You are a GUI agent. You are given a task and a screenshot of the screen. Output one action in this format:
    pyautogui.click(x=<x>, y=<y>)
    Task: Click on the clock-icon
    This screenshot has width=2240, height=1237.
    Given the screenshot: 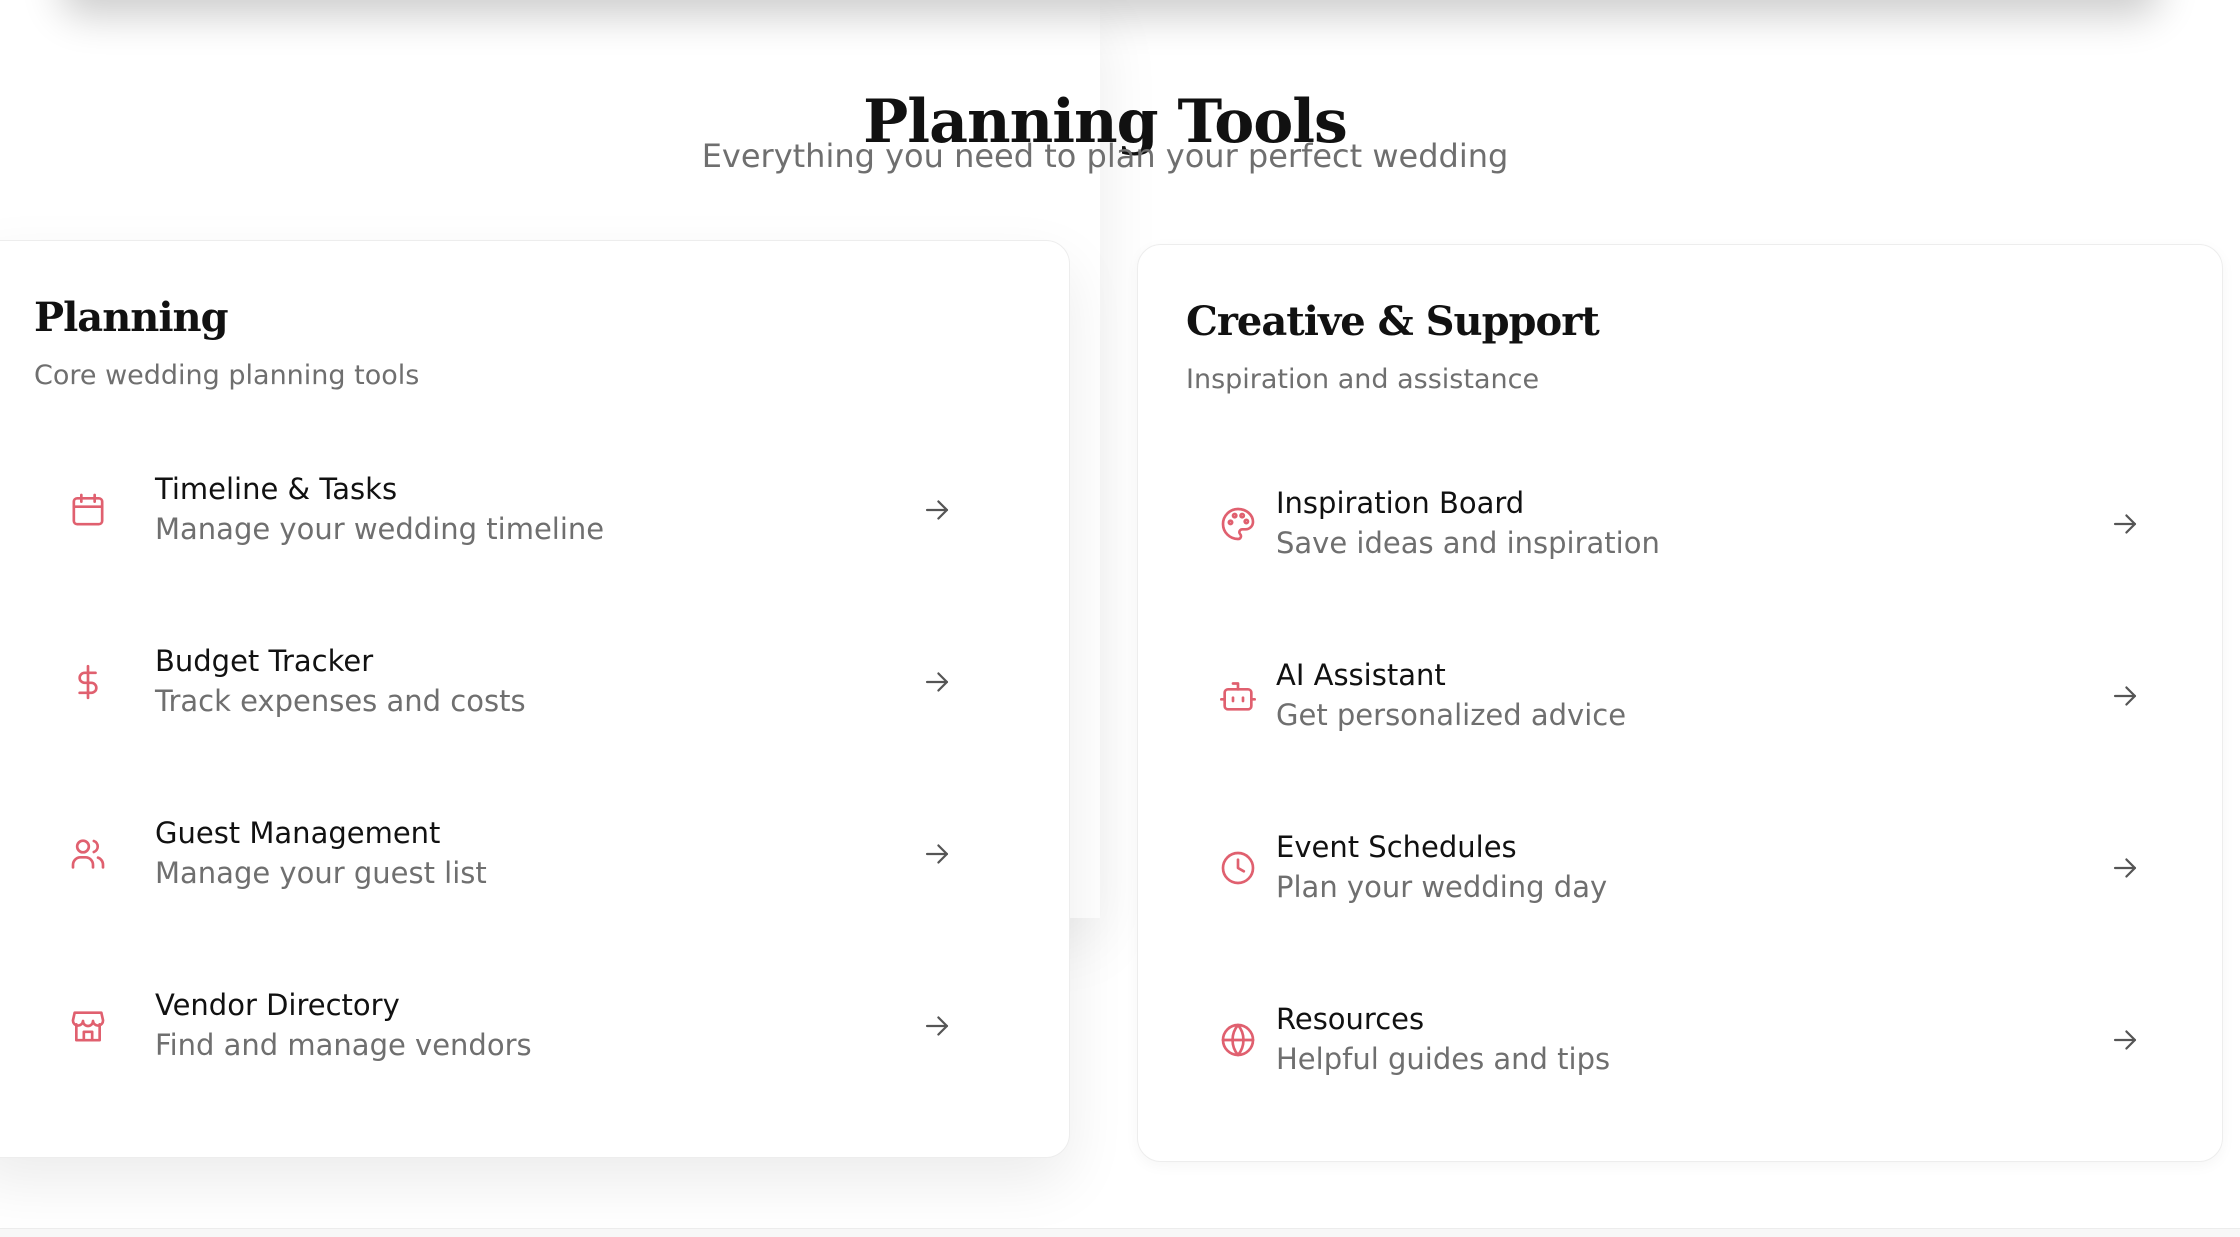 What is the action you would take?
    pyautogui.click(x=1238, y=868)
    